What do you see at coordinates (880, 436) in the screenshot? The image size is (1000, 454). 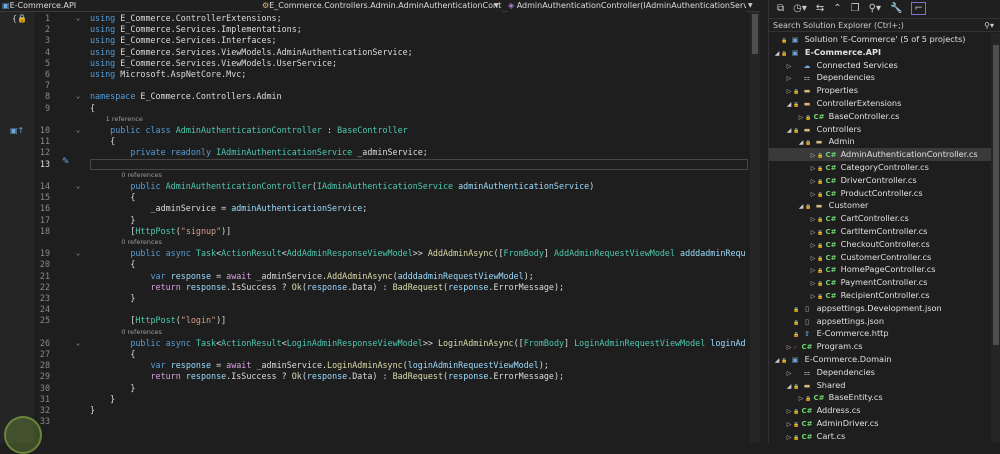 I see `tree-item: ▷ 🔒 C# Cart.cs` at bounding box center [880, 436].